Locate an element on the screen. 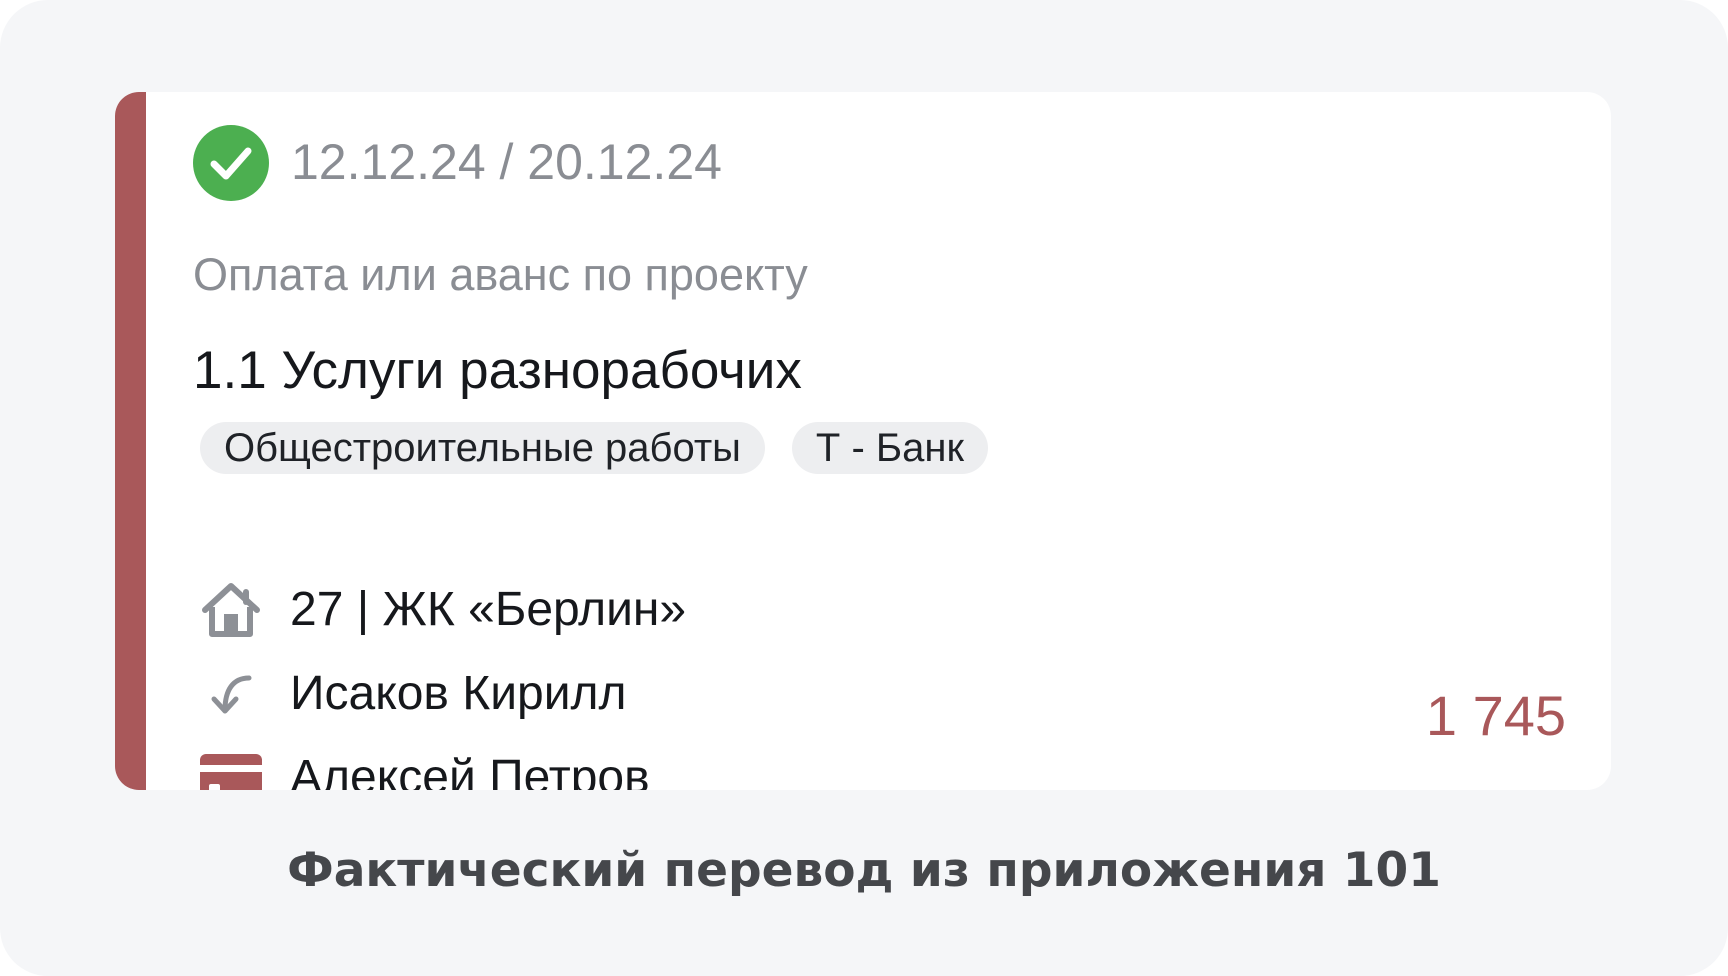 The image size is (1728, 976). card-row: Алексей Петров is located at coordinates (424, 768).